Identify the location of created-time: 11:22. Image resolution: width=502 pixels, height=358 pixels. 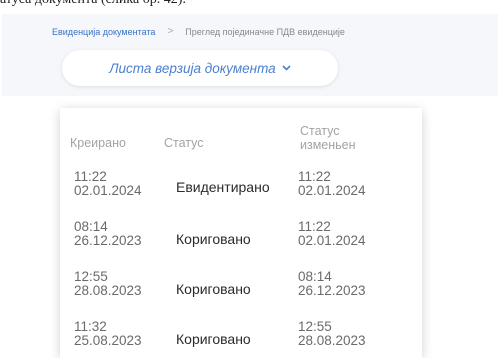
(90, 176).